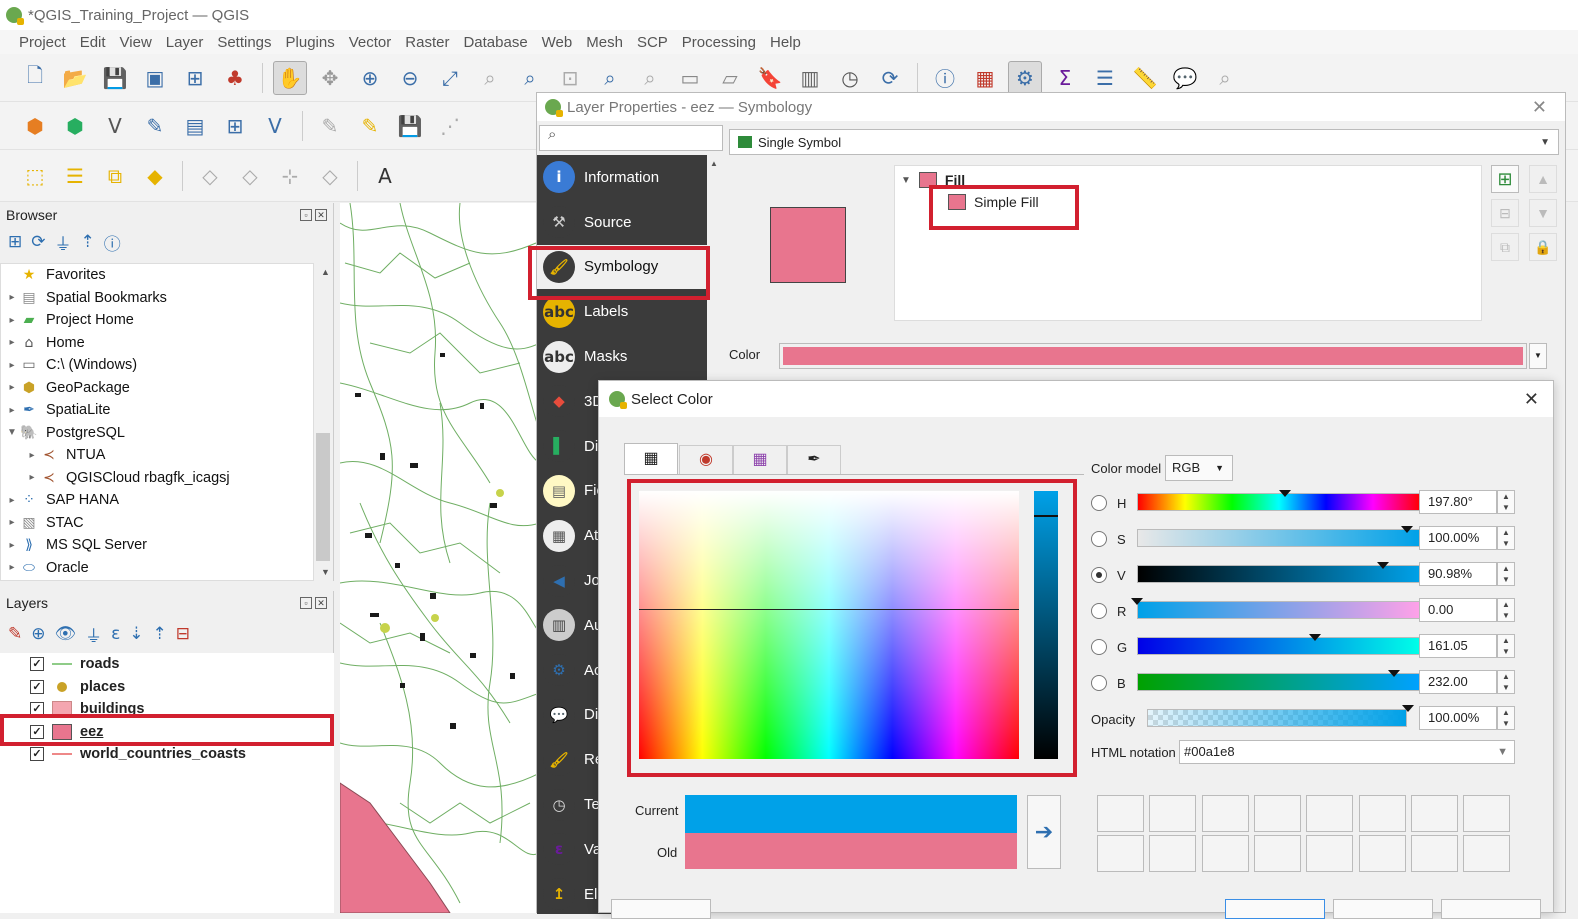 This screenshot has width=1578, height=919. Describe the element at coordinates (1099, 539) in the screenshot. I see `channel-radio-s` at that location.